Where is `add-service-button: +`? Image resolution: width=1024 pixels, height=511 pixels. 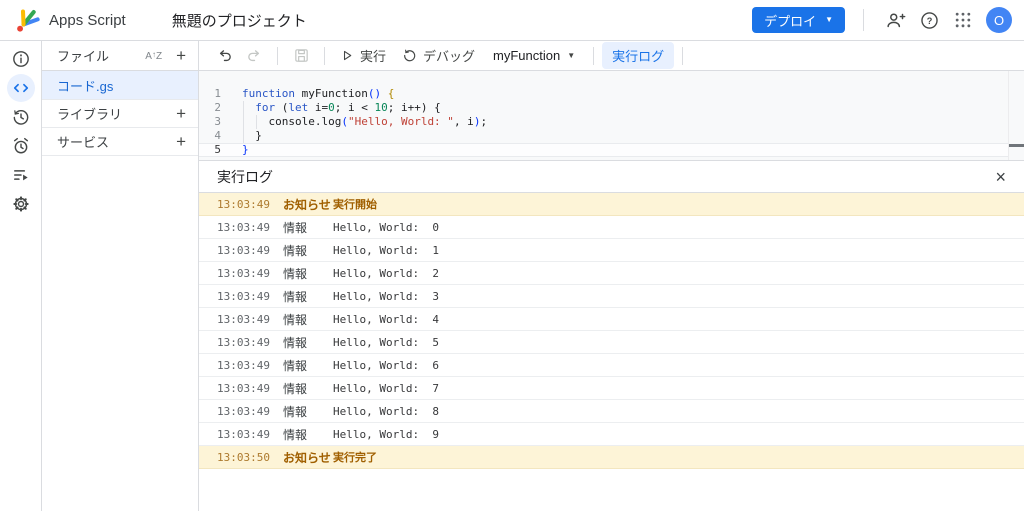 add-service-button: + is located at coordinates (181, 141).